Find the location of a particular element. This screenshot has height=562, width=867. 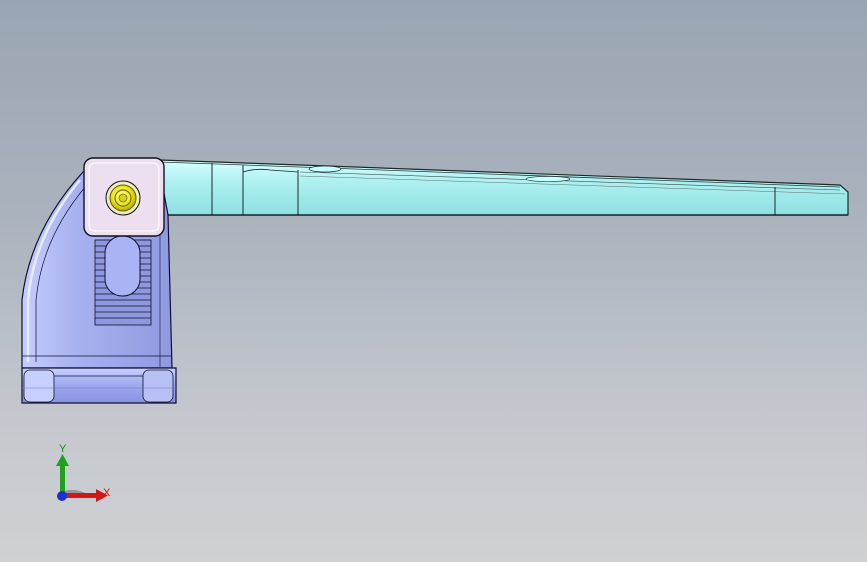

y-axis-arrow-icon is located at coordinates (62, 475).